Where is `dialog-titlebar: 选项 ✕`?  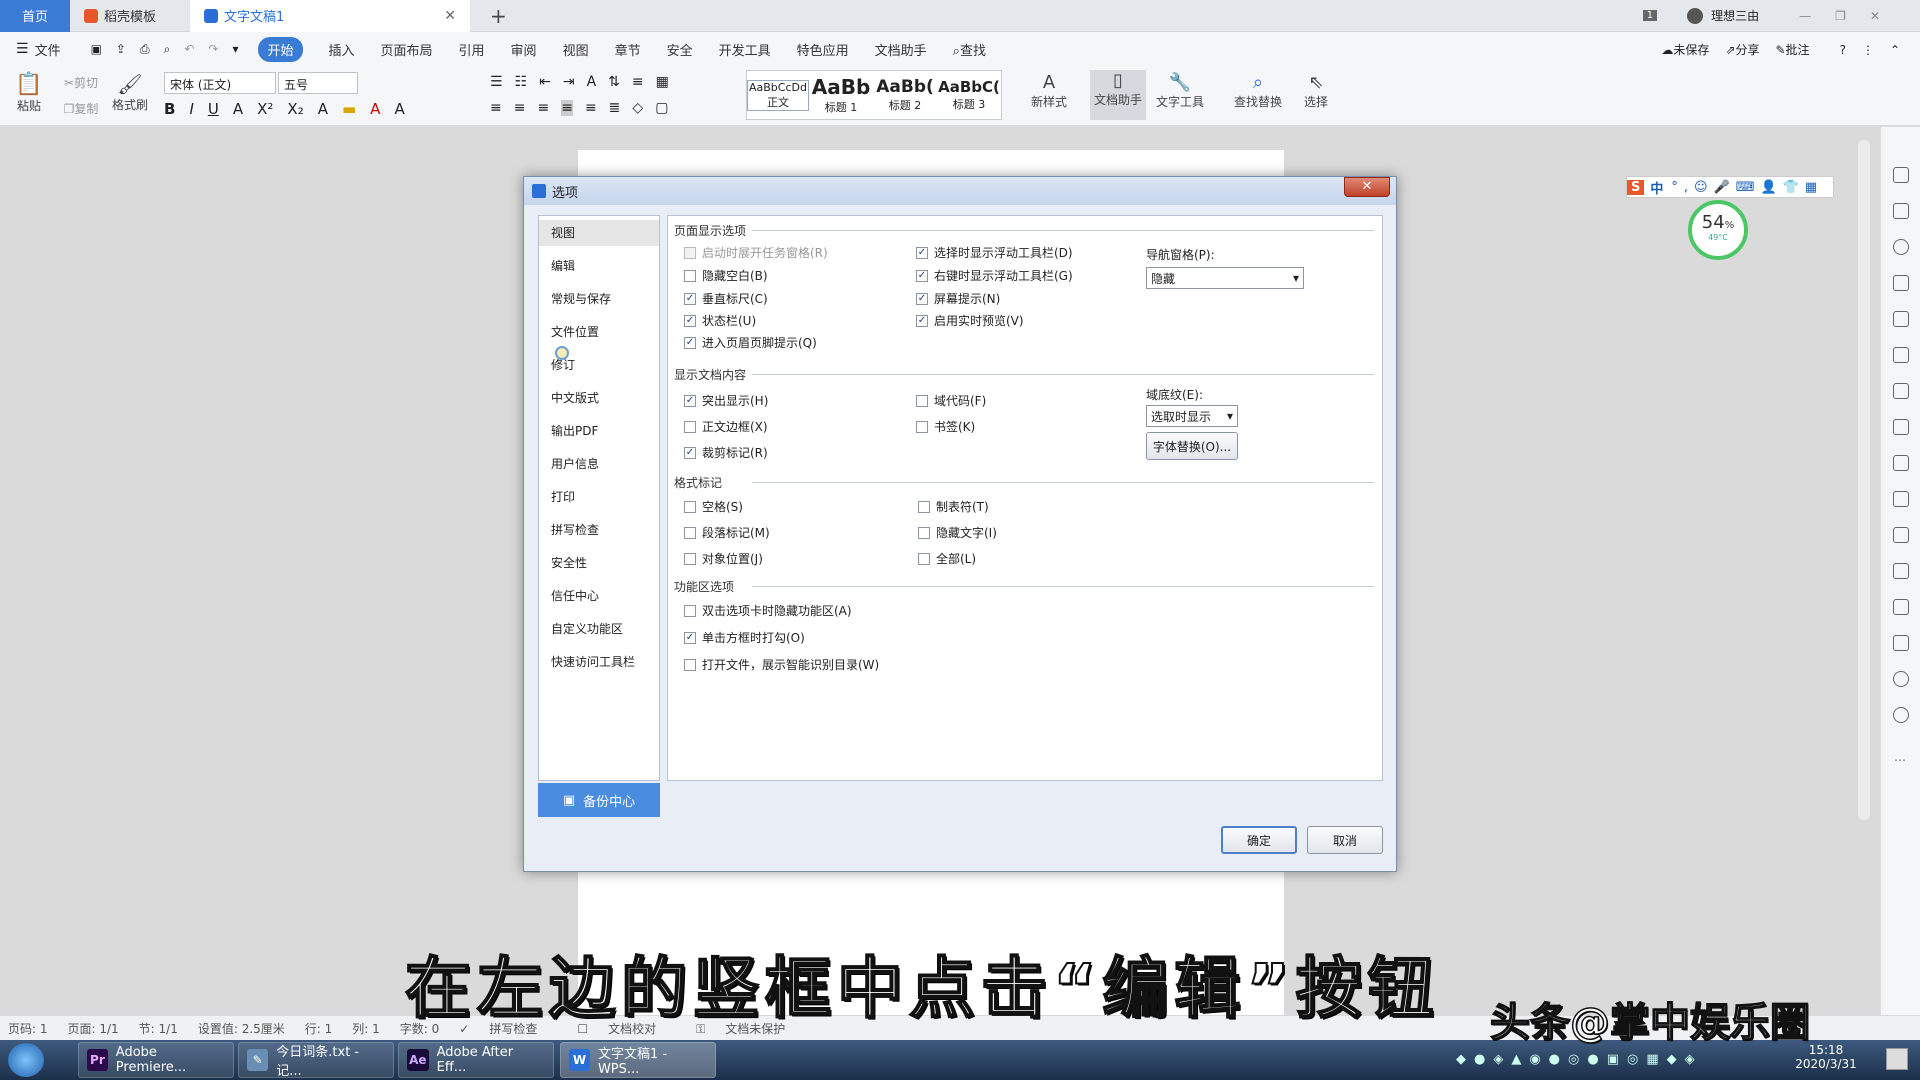 dialog-titlebar: 选项 ✕ is located at coordinates (960, 191).